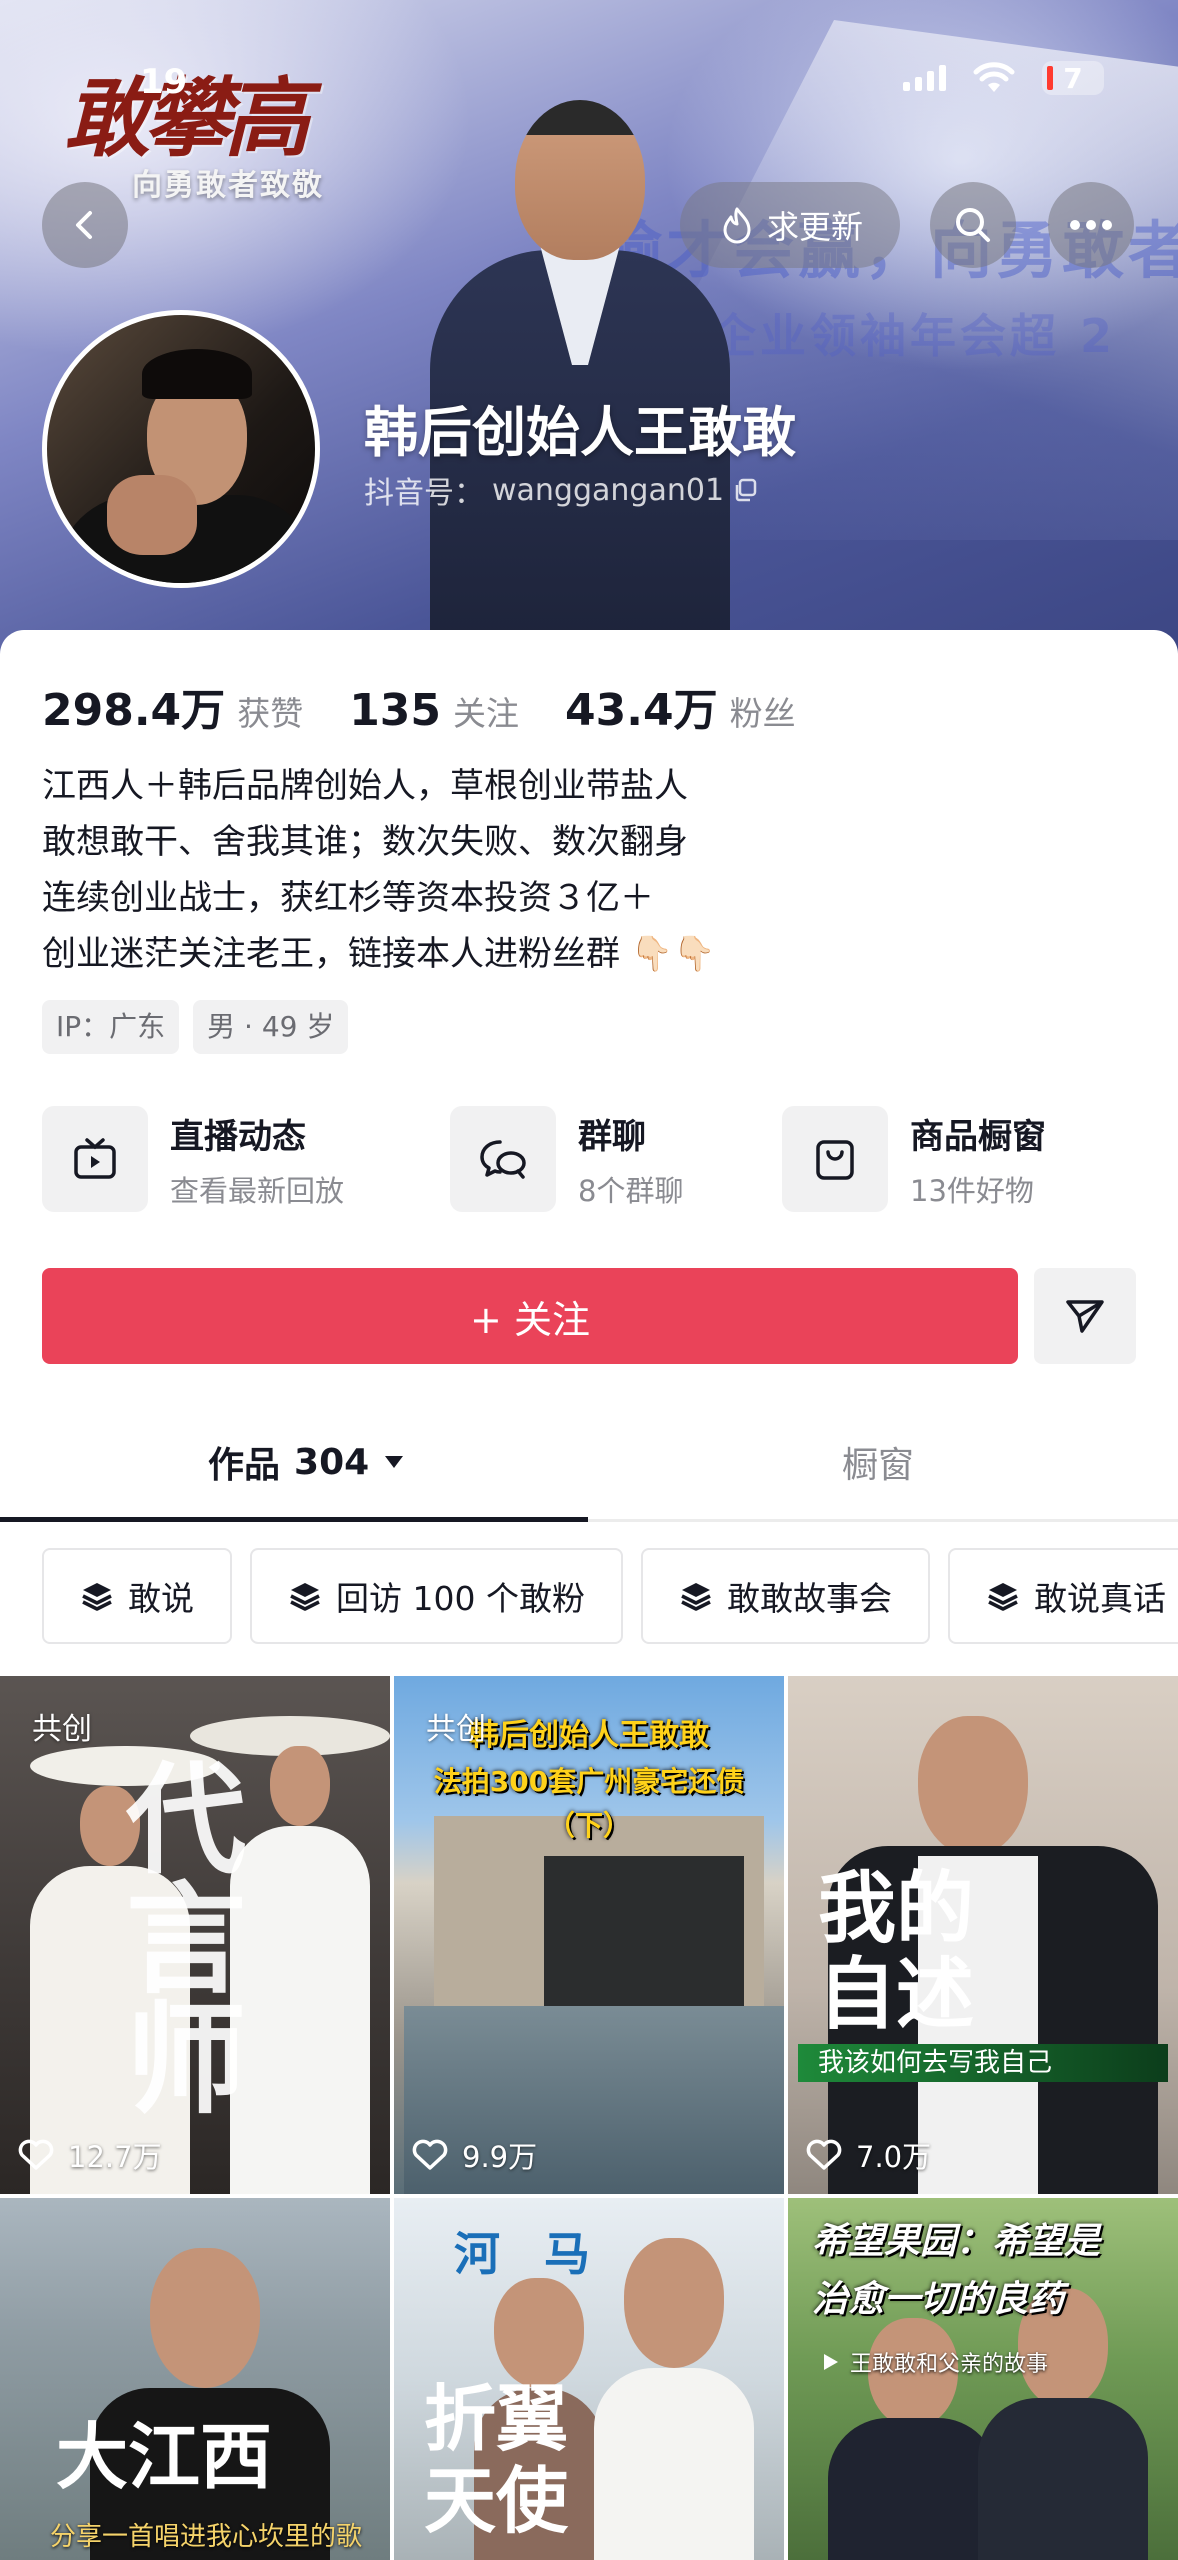 The image size is (1178, 2560). I want to click on bag-icon, so click(835, 1160).